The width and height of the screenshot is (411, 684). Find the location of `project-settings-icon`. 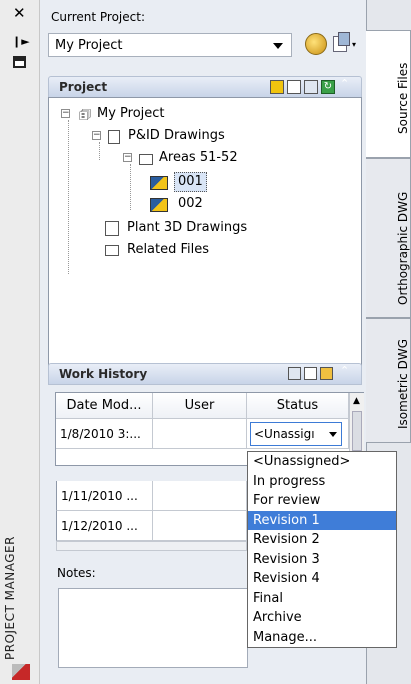

project-settings-icon is located at coordinates (316, 44).